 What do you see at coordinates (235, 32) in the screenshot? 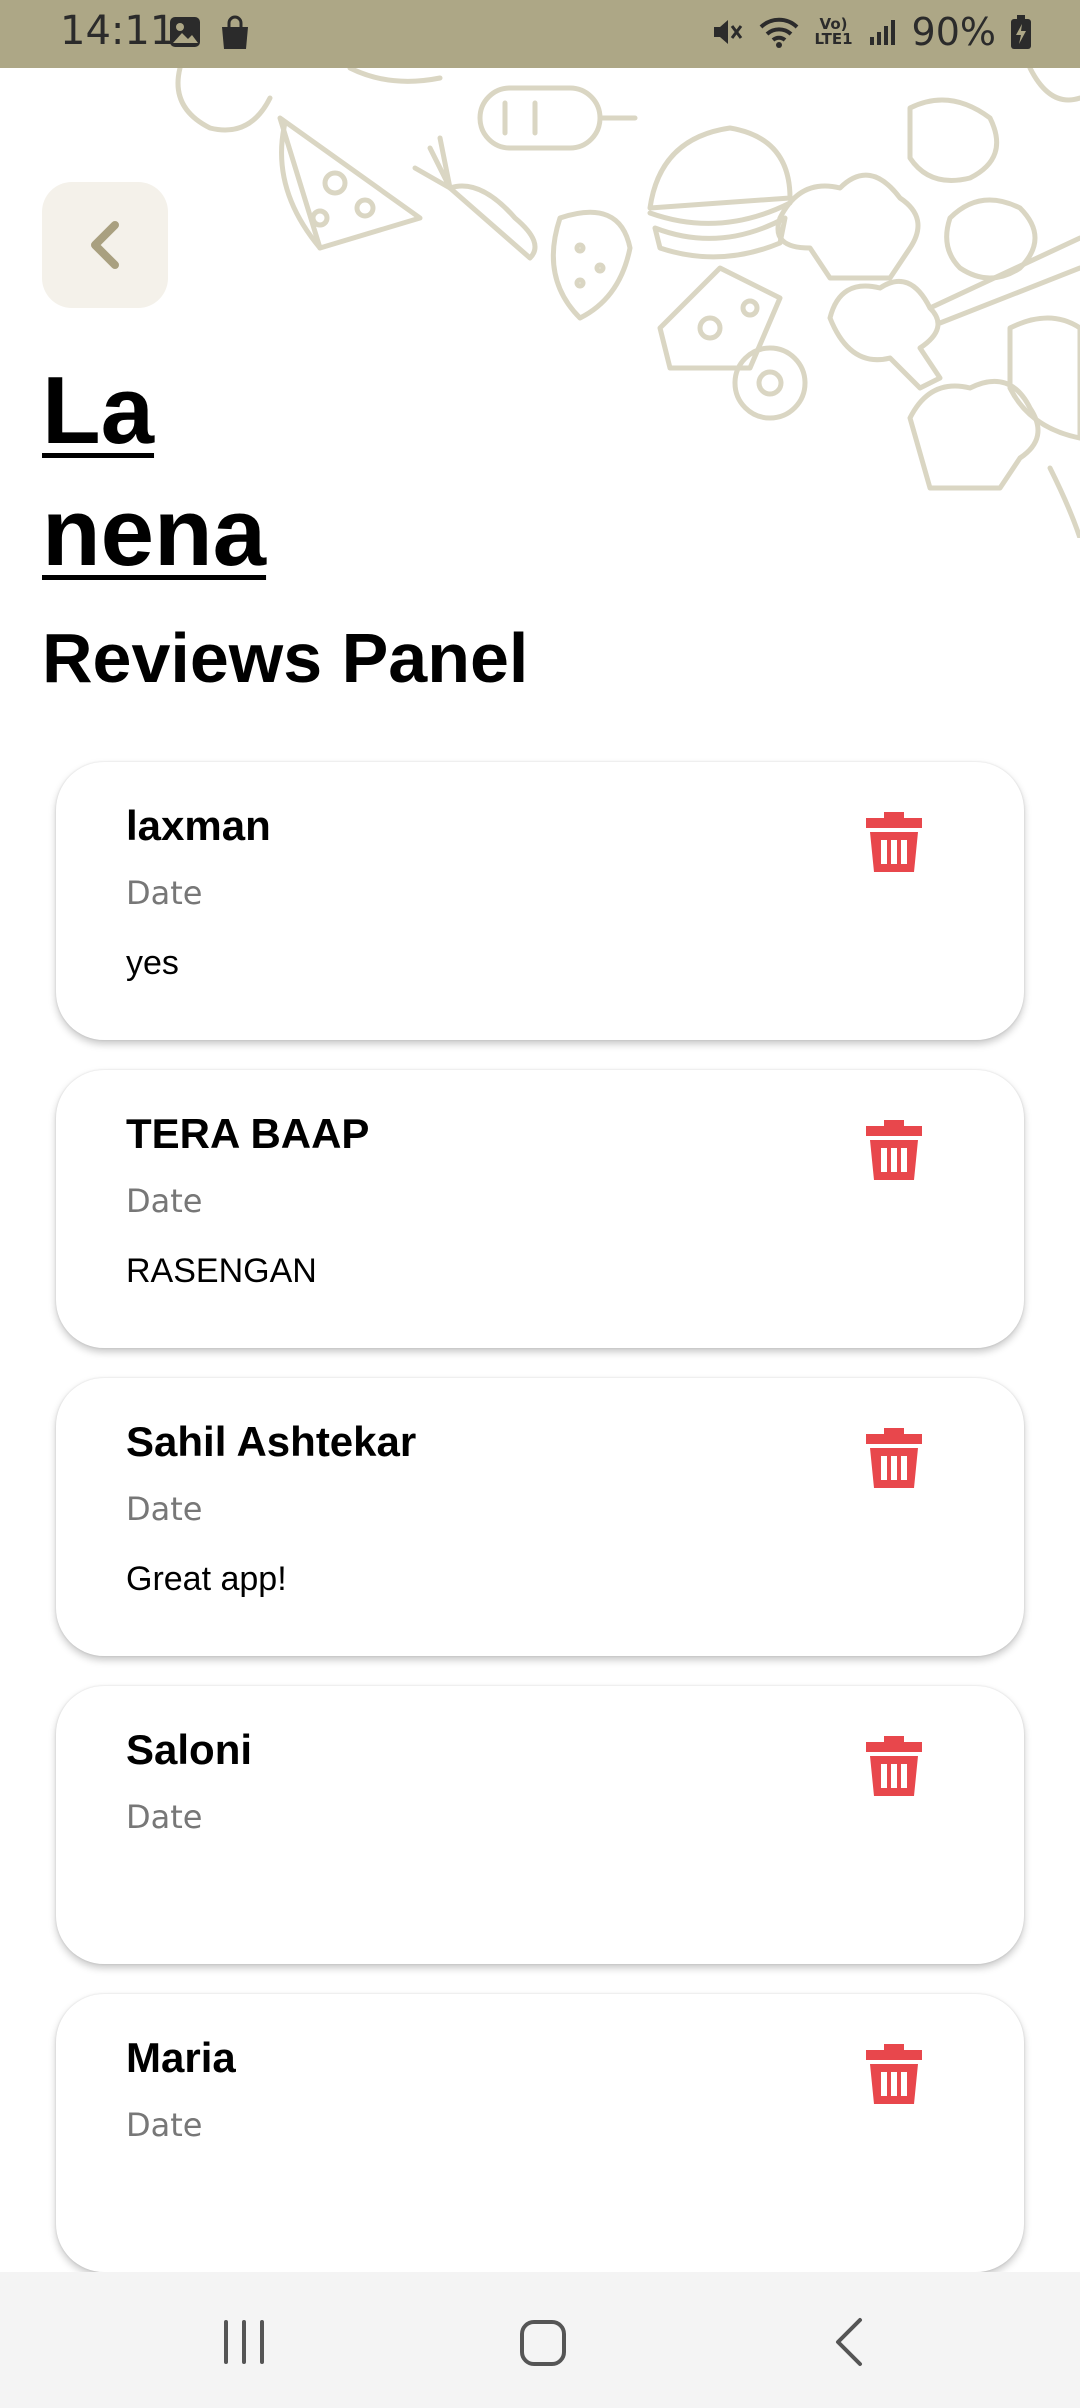
I see `shopping-bag-icon` at bounding box center [235, 32].